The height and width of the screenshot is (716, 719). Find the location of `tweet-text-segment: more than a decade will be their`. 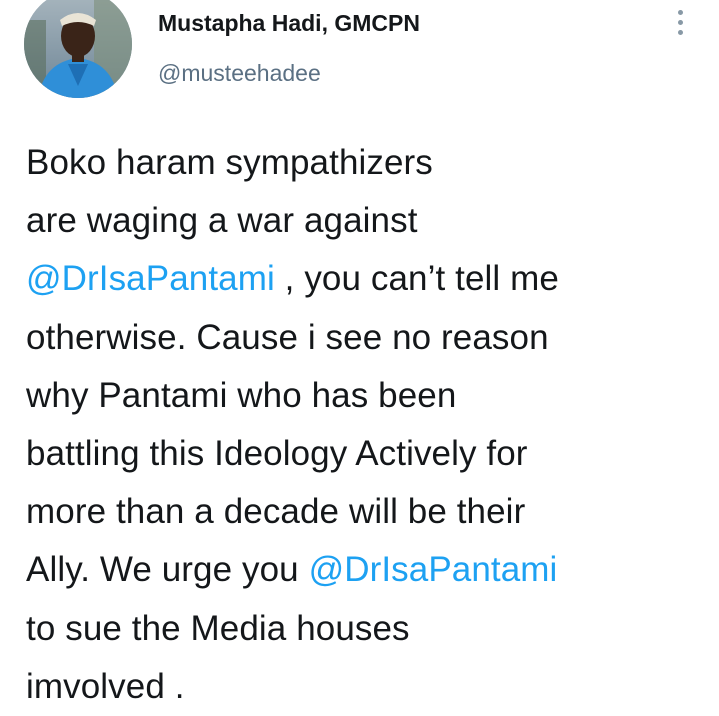

tweet-text-segment: more than a decade will be their is located at coordinates (276, 512).